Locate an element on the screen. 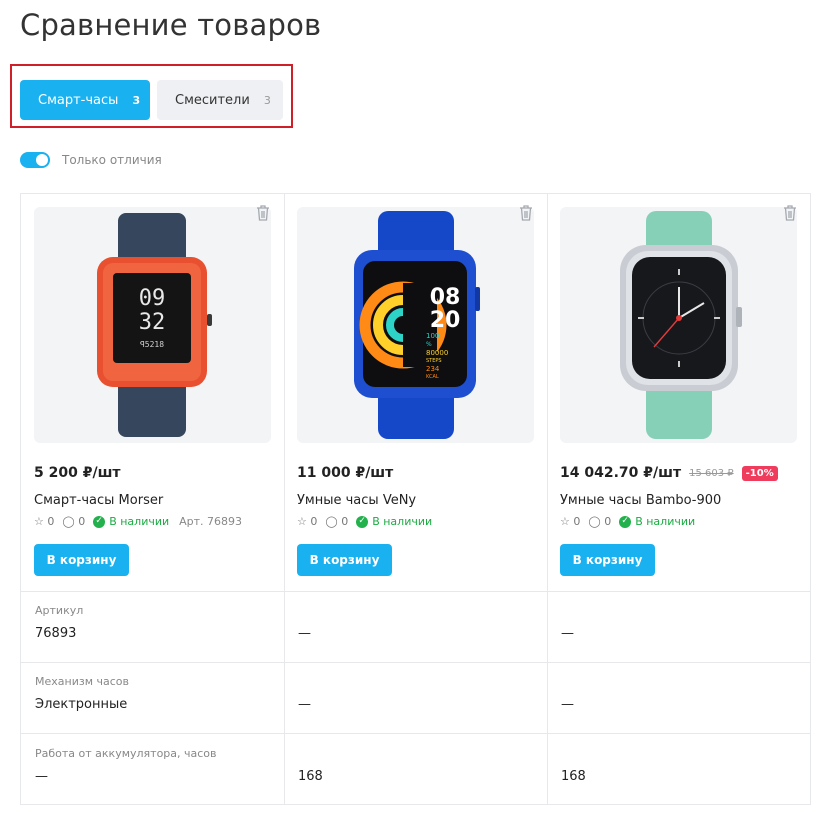 This screenshot has height=817, width=827. product-name: Умные часы VeNy is located at coordinates (356, 500).